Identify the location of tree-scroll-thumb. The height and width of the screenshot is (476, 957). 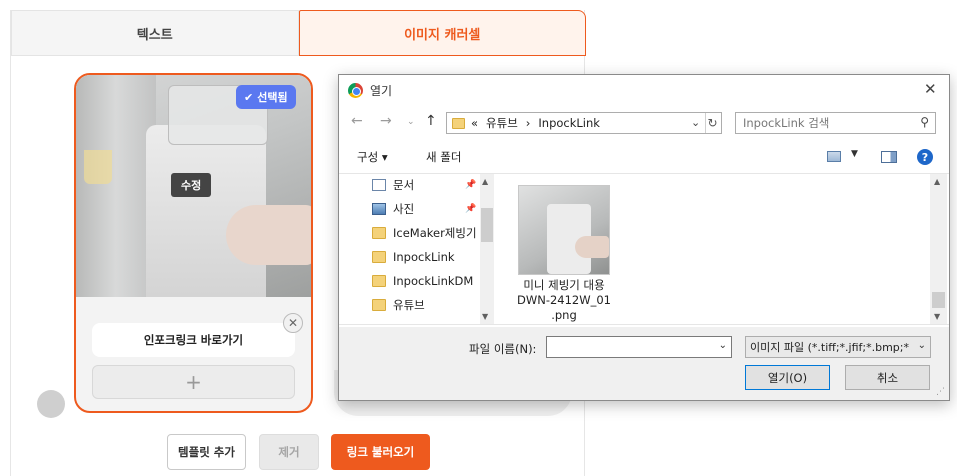
(487, 225).